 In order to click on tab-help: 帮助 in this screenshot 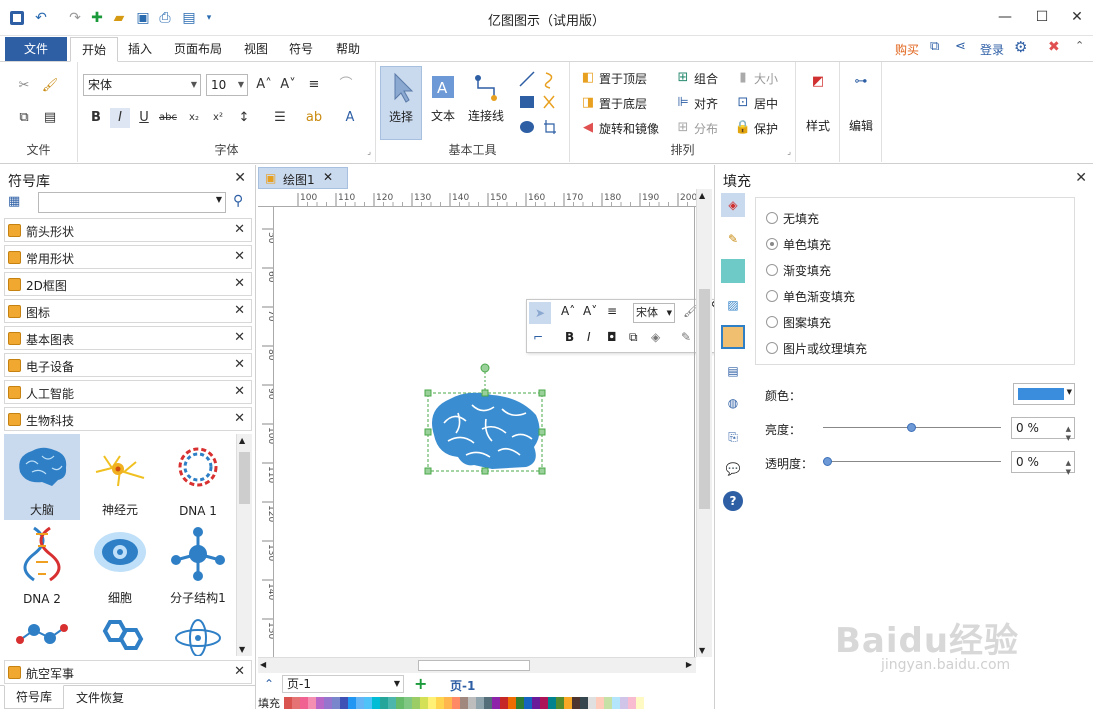, I will do `click(348, 49)`.